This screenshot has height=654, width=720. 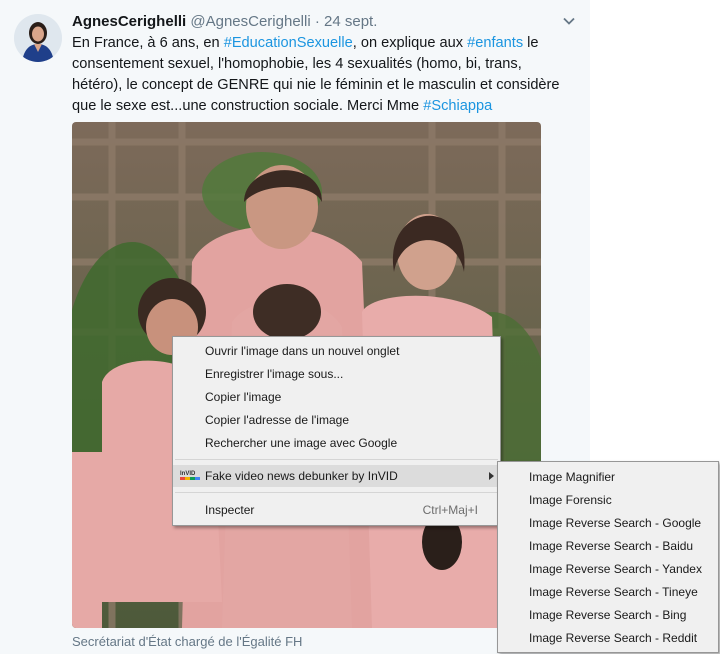 I want to click on hashtag-link: #Schiappa, so click(x=457, y=106).